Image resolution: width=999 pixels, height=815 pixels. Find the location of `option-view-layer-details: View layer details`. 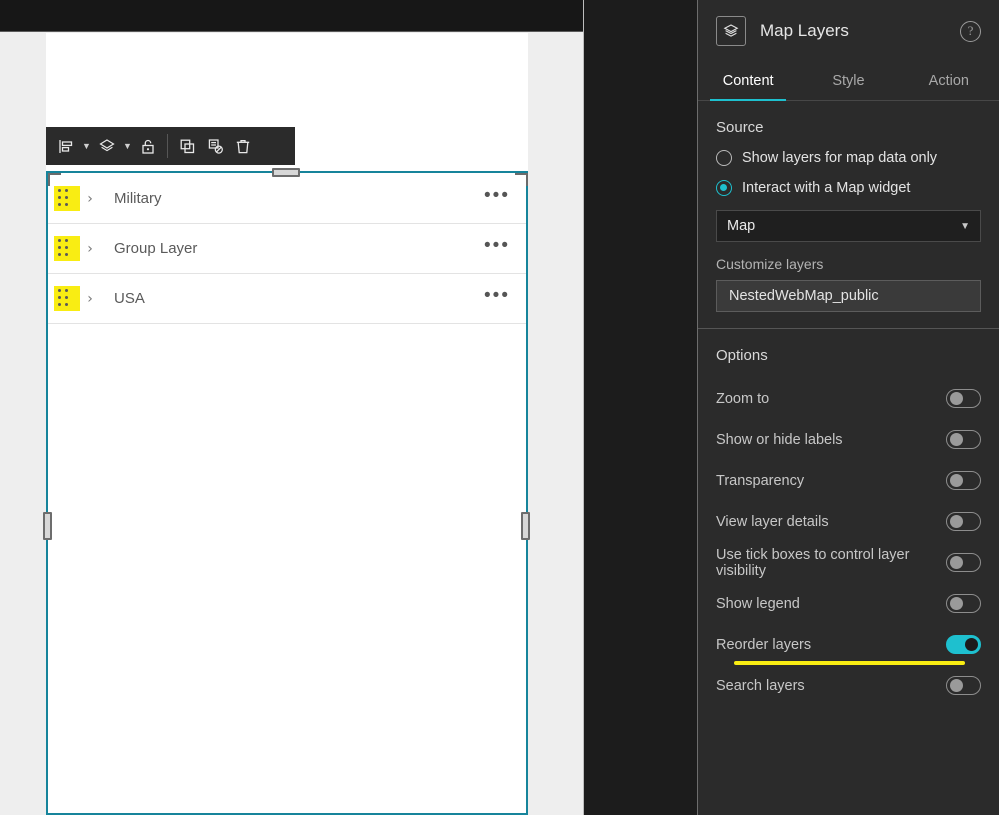

option-view-layer-details: View layer details is located at coordinates (848, 521).